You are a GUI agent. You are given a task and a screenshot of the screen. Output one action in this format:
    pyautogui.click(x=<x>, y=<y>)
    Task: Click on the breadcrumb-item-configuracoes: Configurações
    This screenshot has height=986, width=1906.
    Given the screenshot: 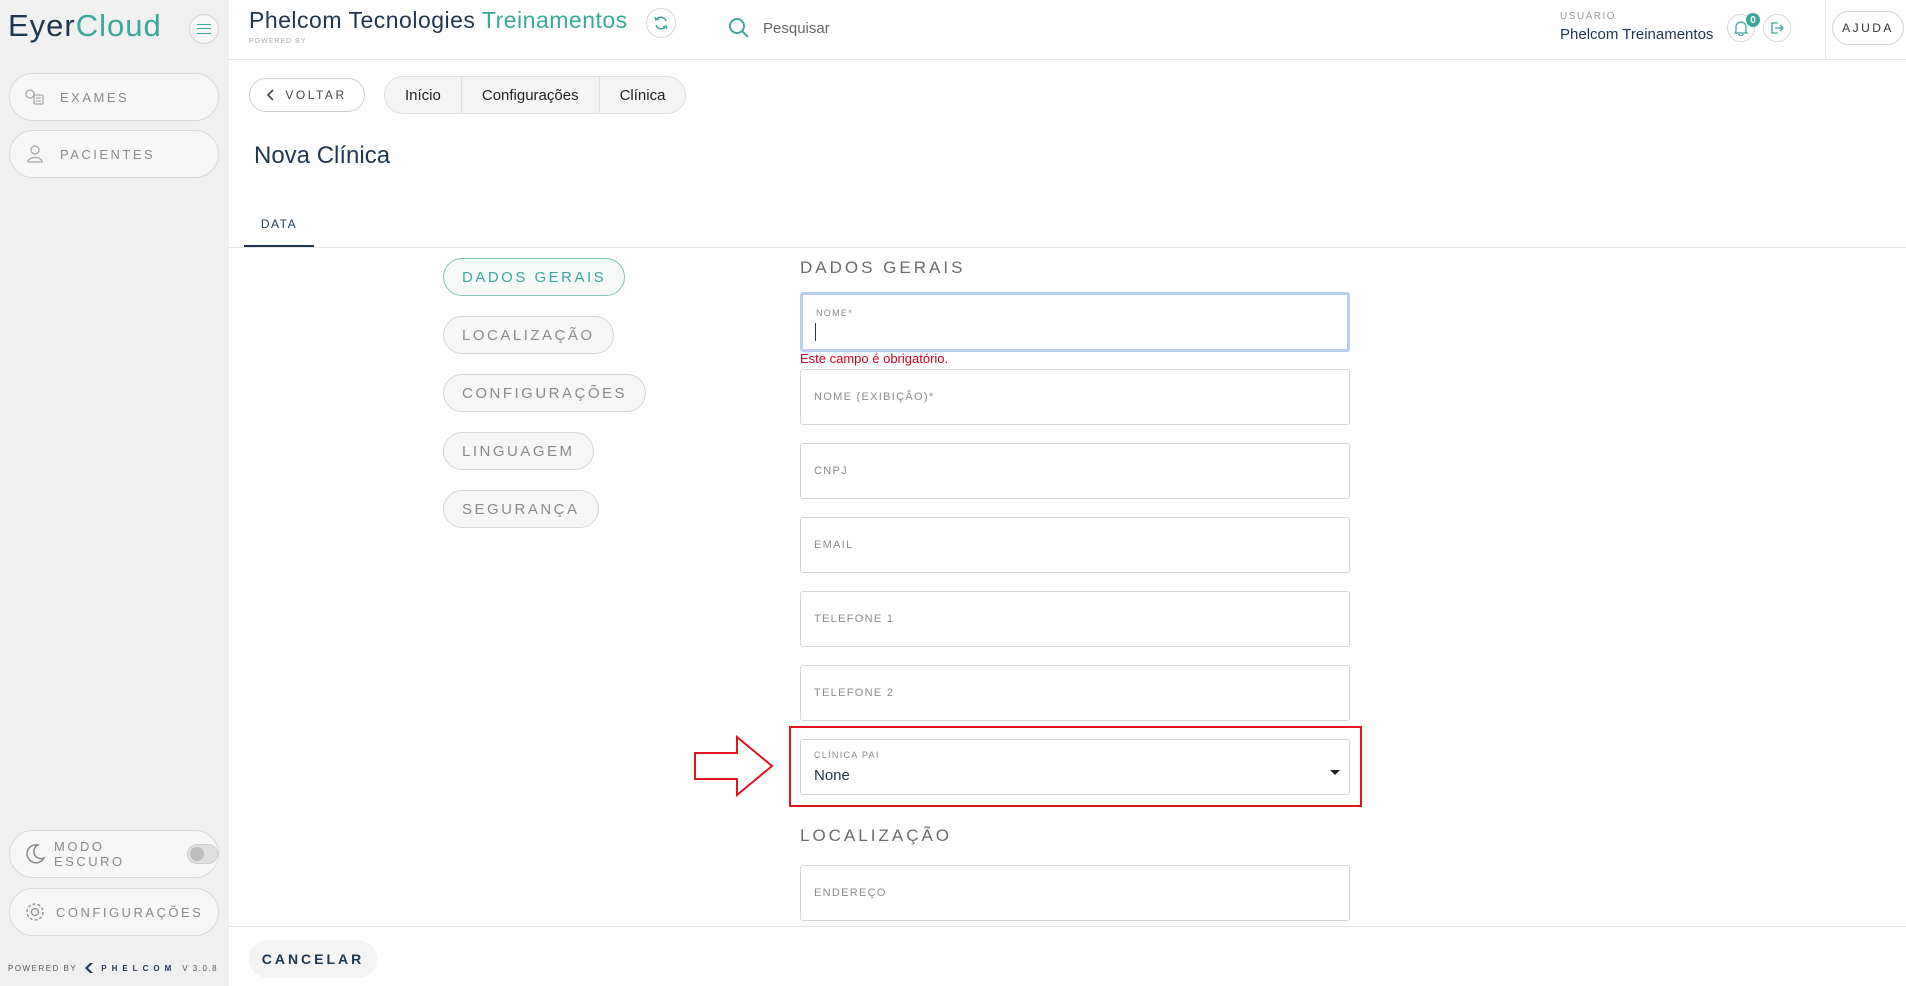 What is the action you would take?
    pyautogui.click(x=531, y=95)
    